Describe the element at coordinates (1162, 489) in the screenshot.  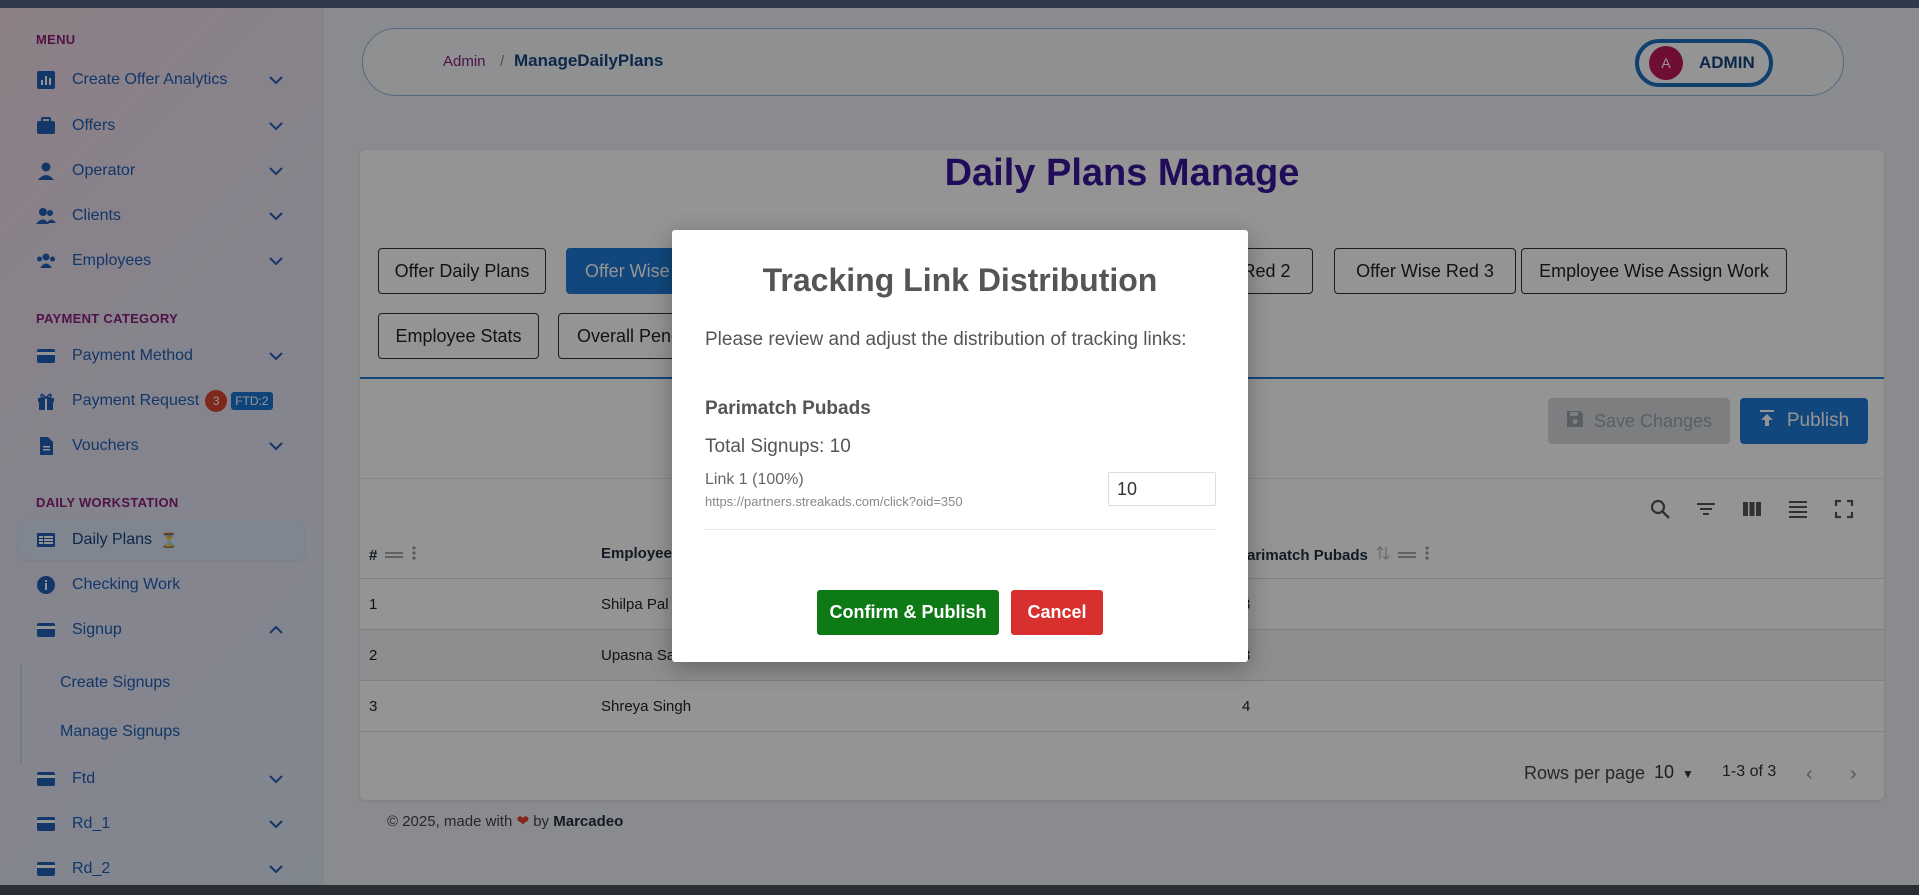
I see `link-count-input` at that location.